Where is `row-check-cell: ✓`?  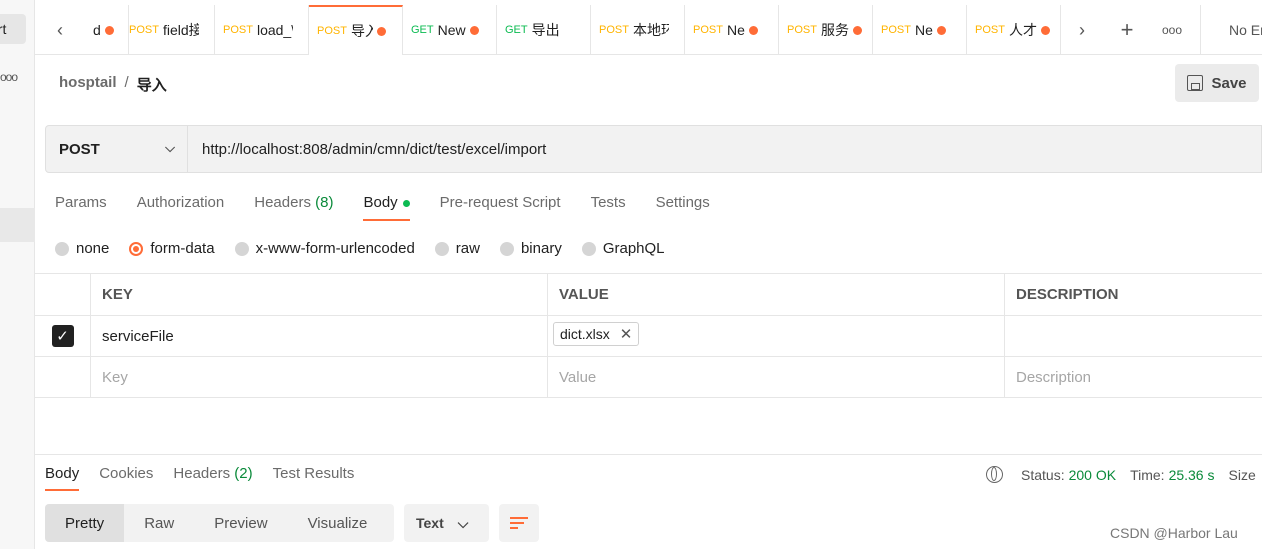
row-check-cell: ✓ is located at coordinates (63, 336).